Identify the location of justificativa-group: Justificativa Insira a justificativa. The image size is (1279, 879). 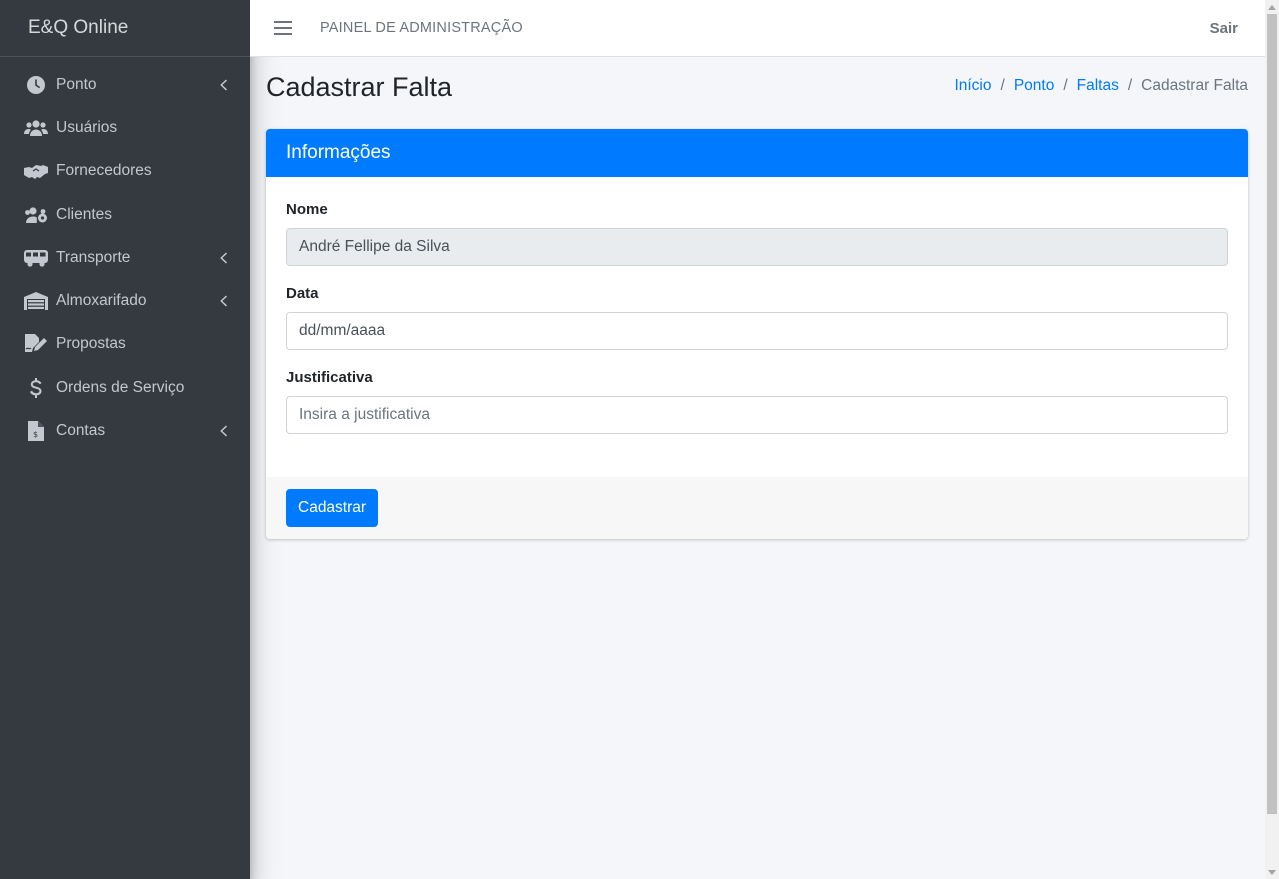
(757, 401).